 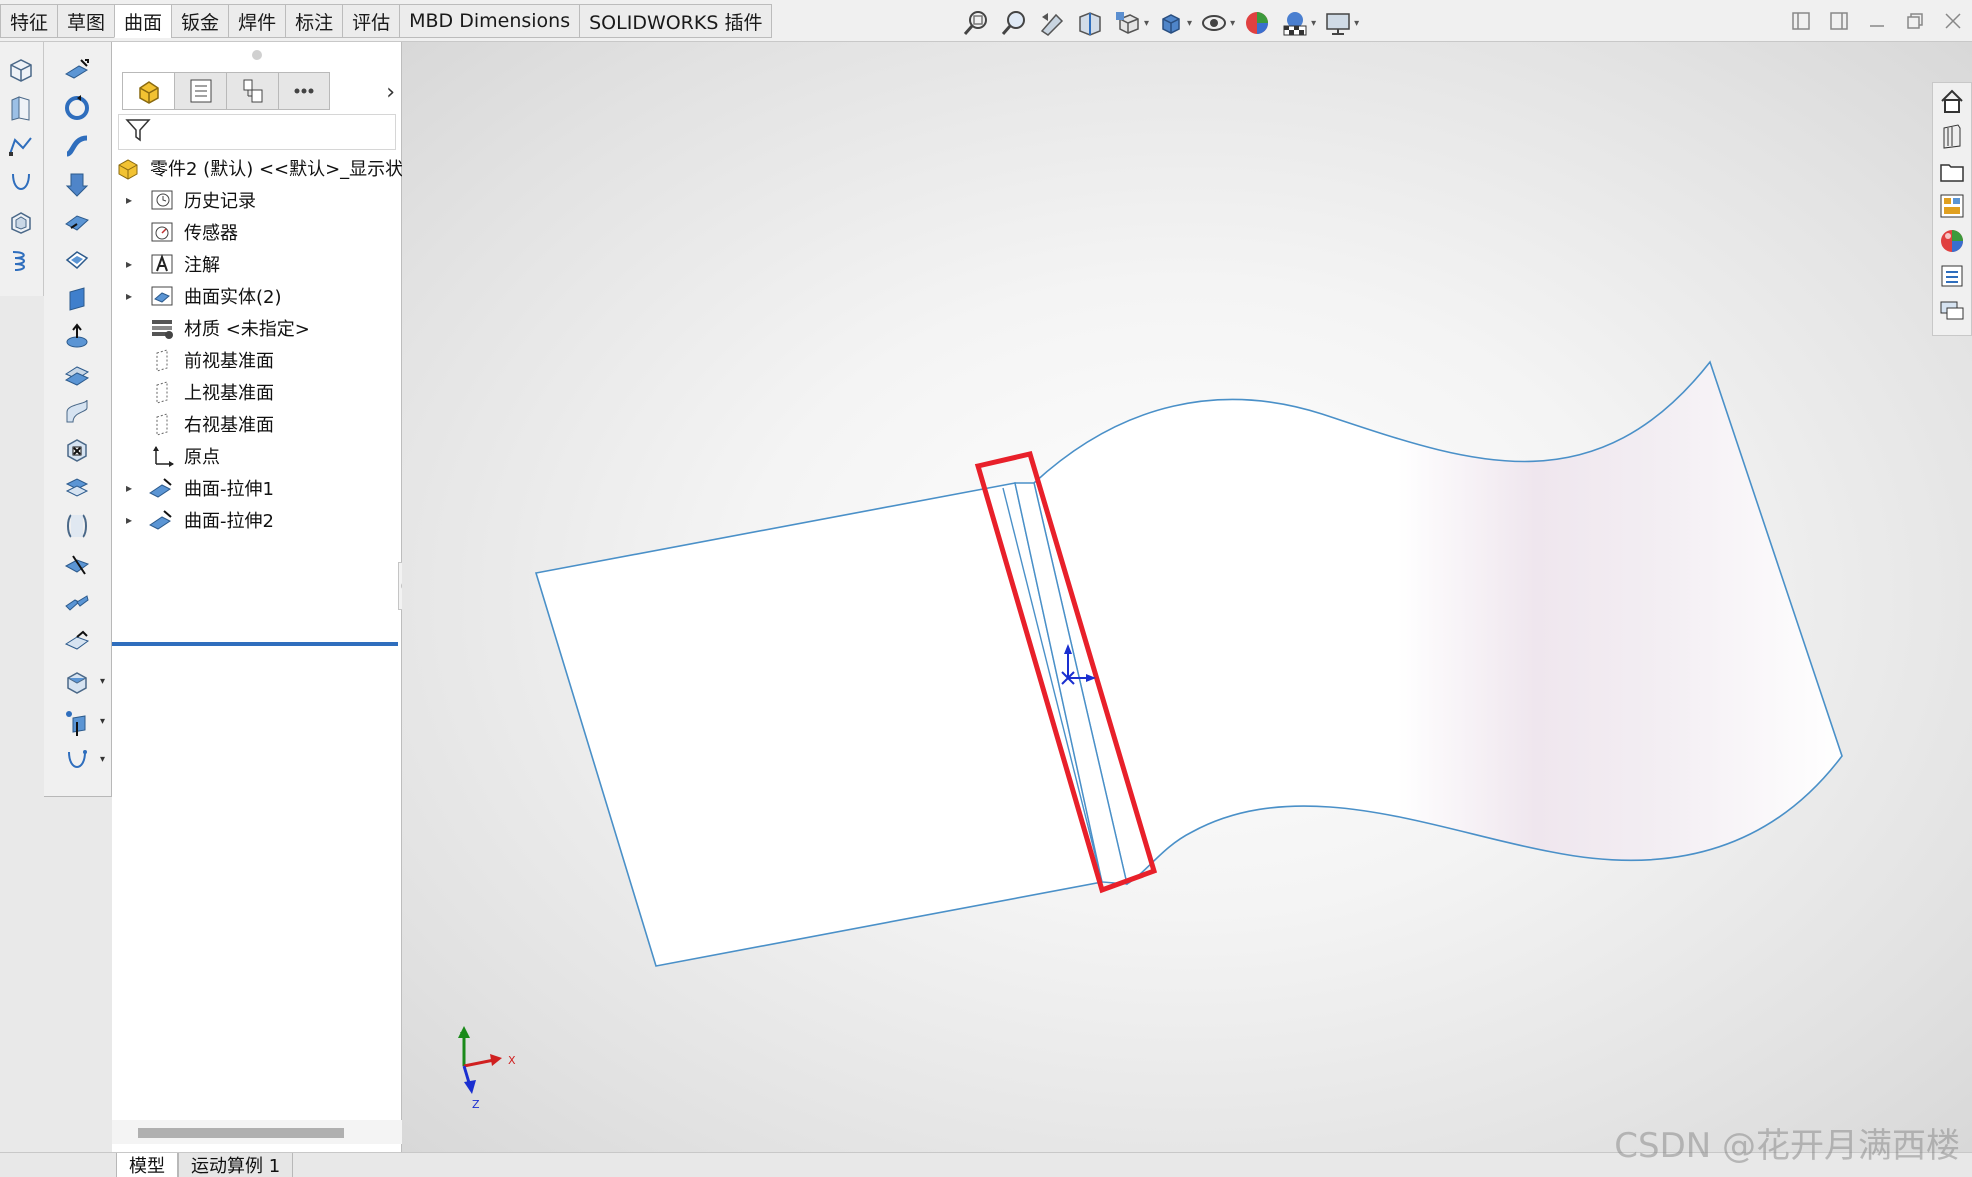 What do you see at coordinates (77, 722) in the screenshot?
I see `reference-geometry-icon` at bounding box center [77, 722].